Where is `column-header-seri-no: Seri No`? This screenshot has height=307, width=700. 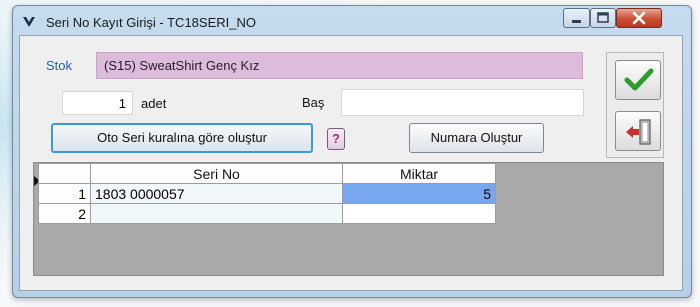 column-header-seri-no: Seri No is located at coordinates (216, 173).